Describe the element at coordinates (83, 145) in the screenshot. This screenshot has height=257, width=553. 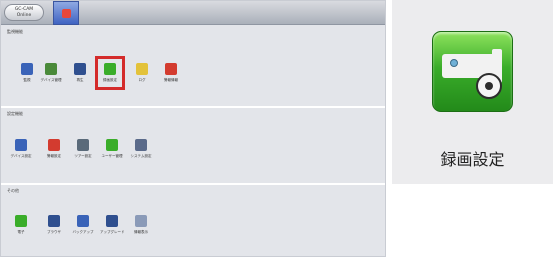
I see `tour-icon` at that location.